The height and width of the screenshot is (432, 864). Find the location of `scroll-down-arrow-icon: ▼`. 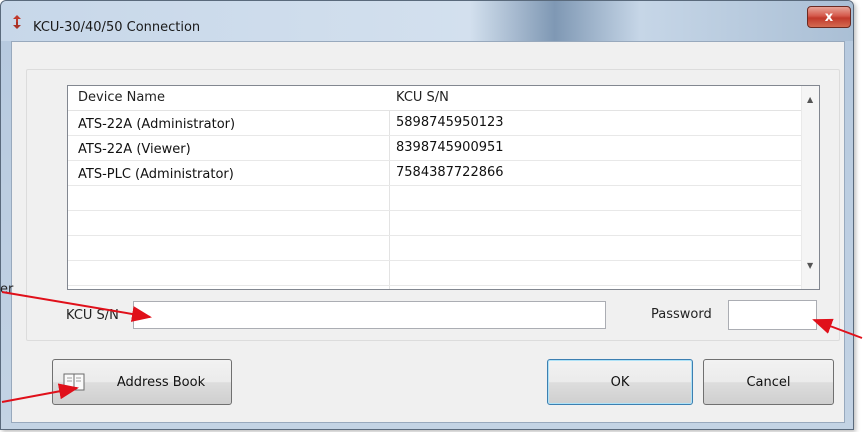

scroll-down-arrow-icon: ▼ is located at coordinates (810, 265).